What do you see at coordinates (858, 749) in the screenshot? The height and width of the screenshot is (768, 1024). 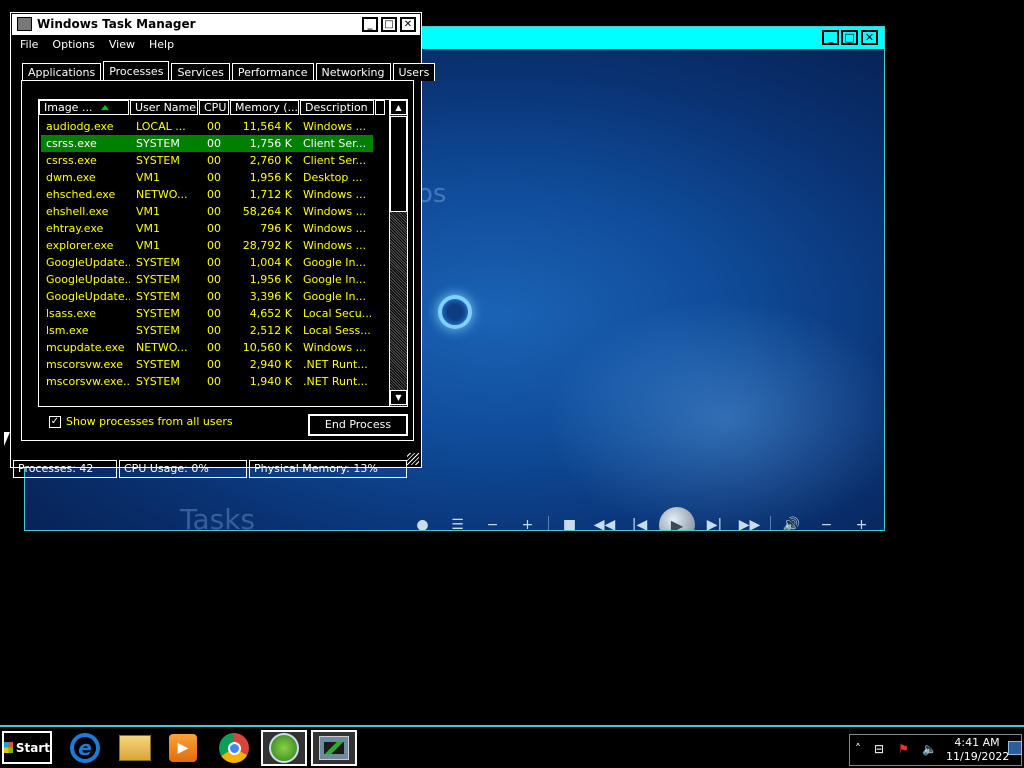 I see `show-hidden-icons-icon: ˄` at bounding box center [858, 749].